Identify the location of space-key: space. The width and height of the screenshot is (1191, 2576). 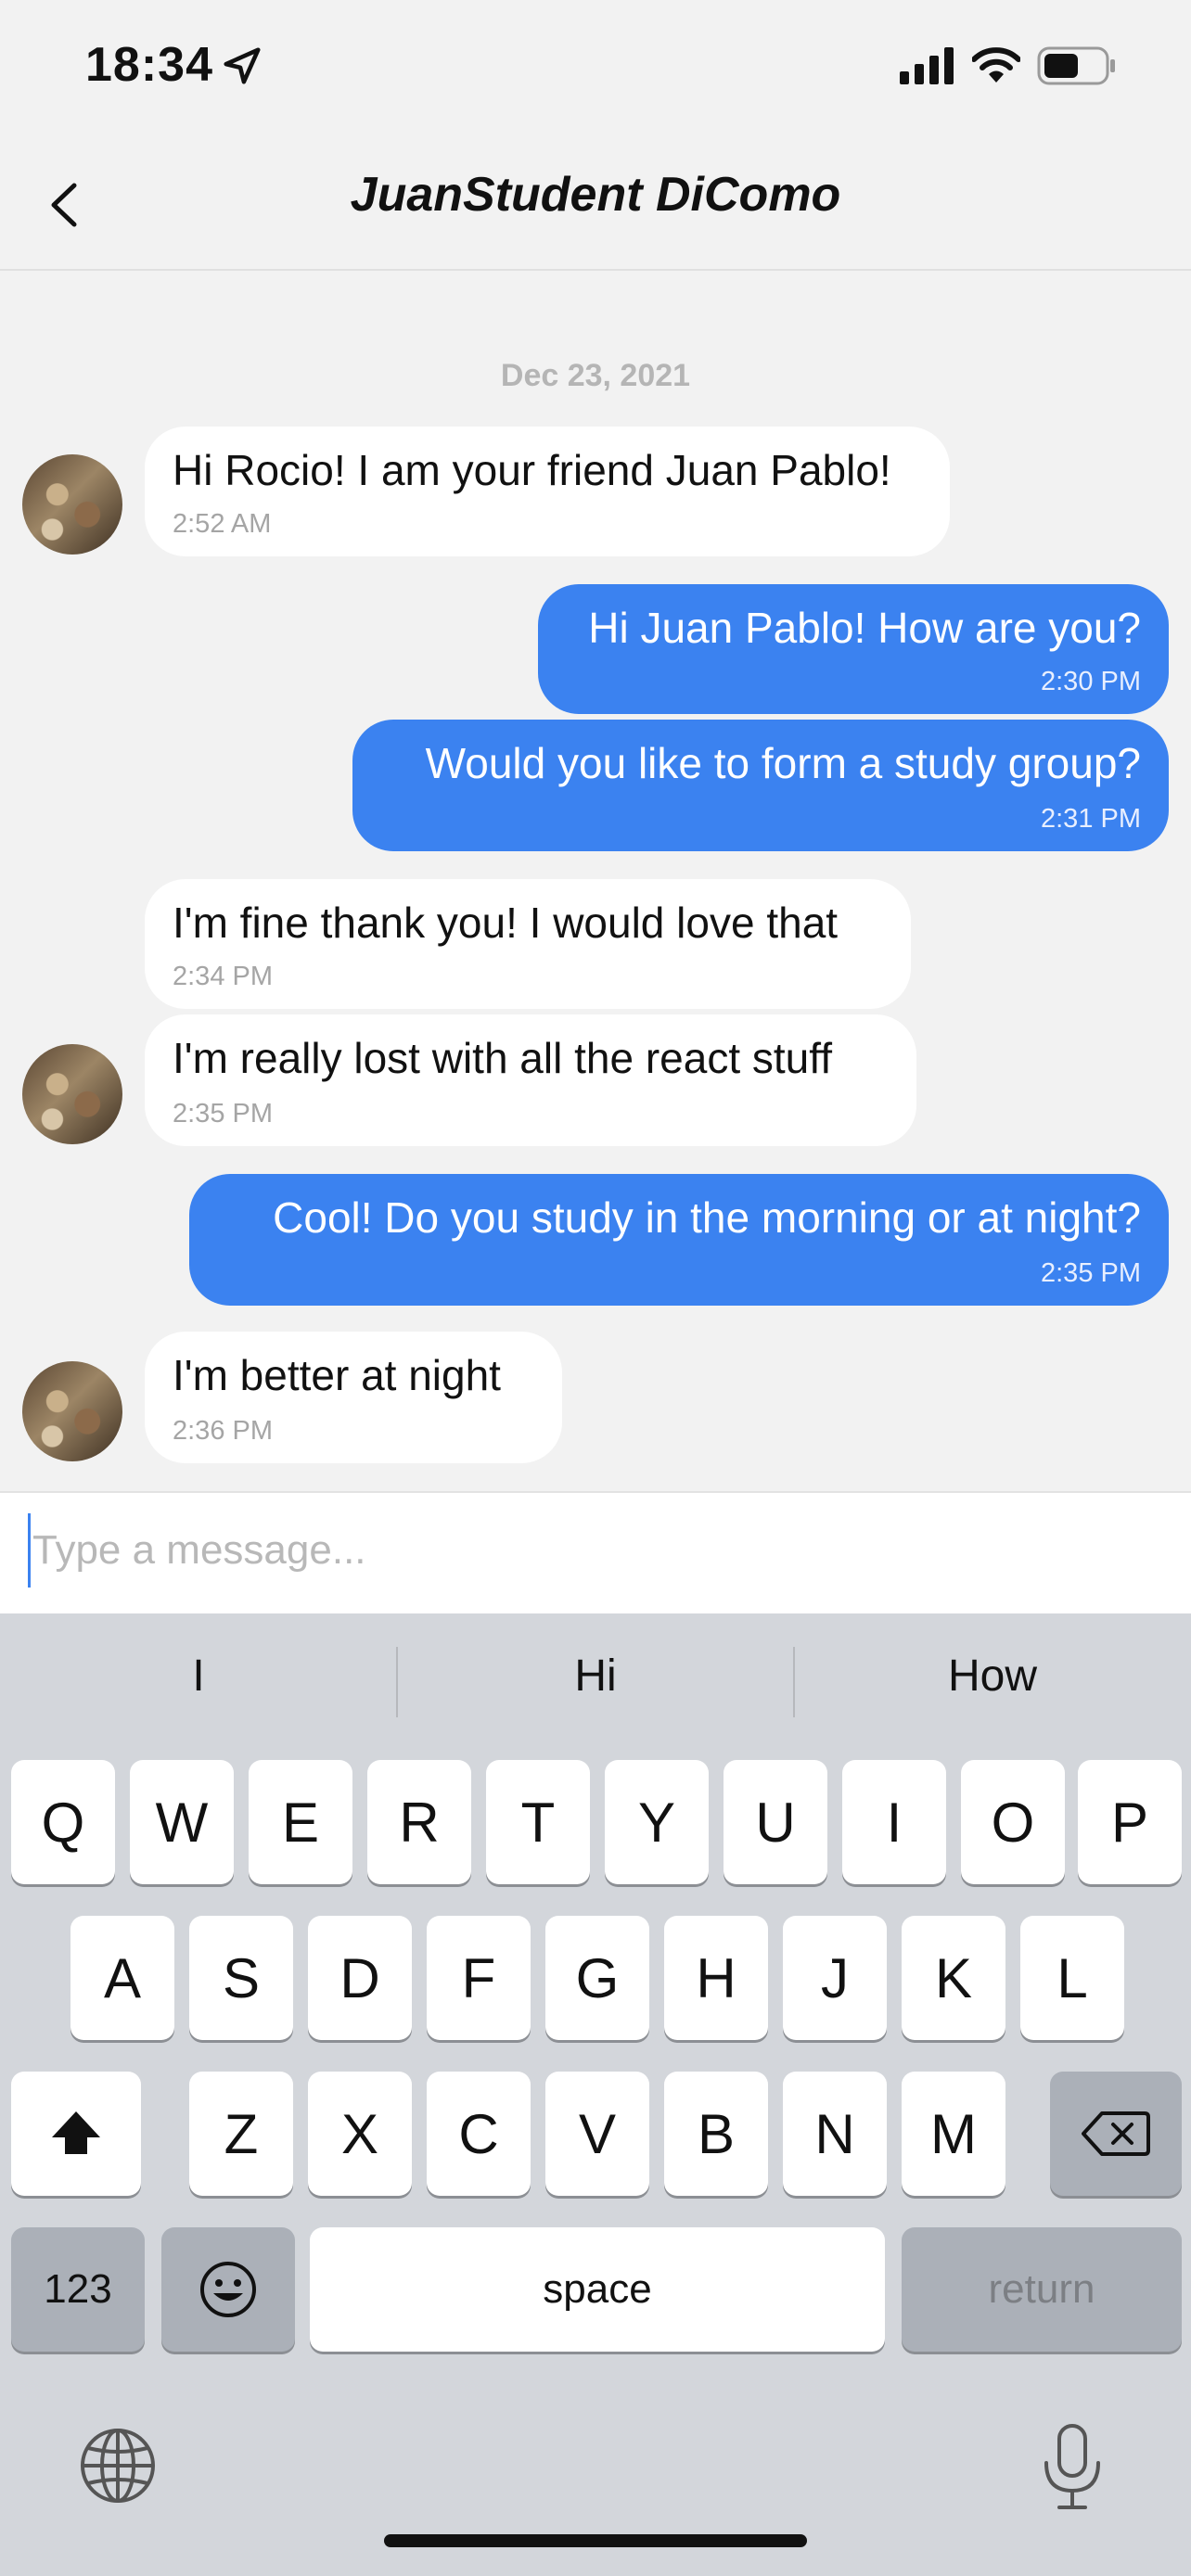
(597, 2289).